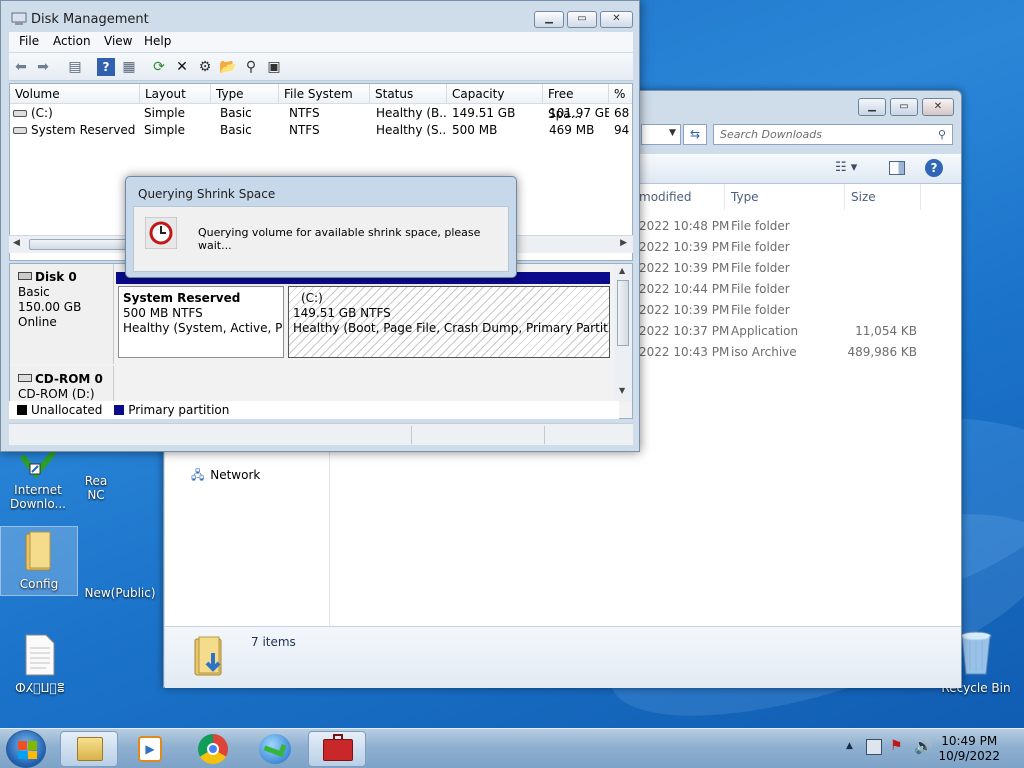 This screenshot has height=768, width=1024. Describe the element at coordinates (324, 94) in the screenshot. I see `column-header-file-system: File System` at that location.